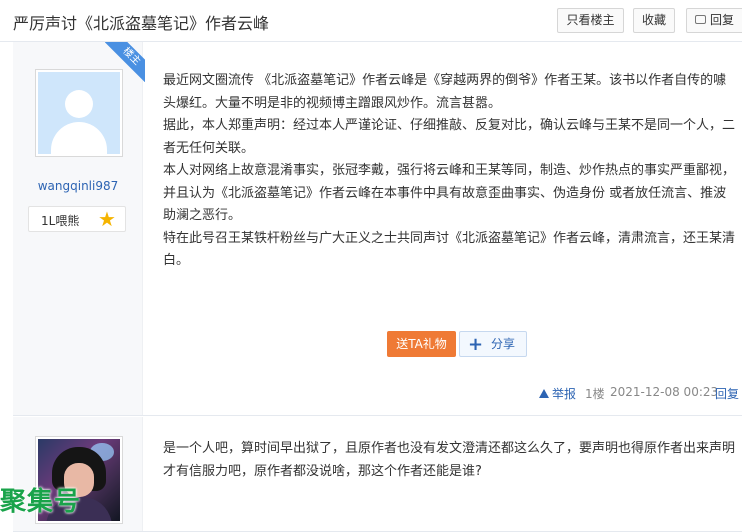 This screenshot has width=742, height=532. Describe the element at coordinates (41, 502) in the screenshot. I see `watermark-logo: 聚集号` at that location.